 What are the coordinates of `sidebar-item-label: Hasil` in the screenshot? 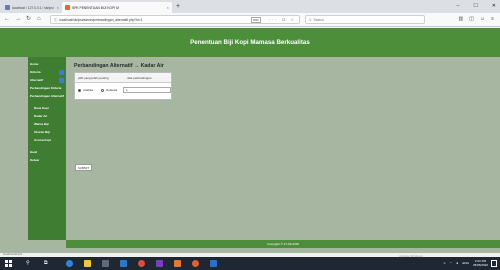 It's located at (34, 152).